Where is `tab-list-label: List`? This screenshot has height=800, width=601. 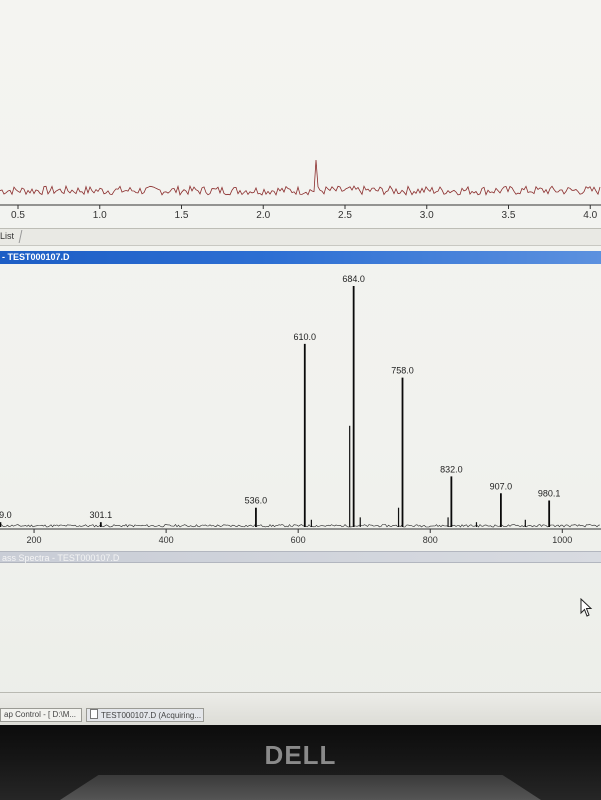
tab-list-label: List is located at coordinates (7, 236).